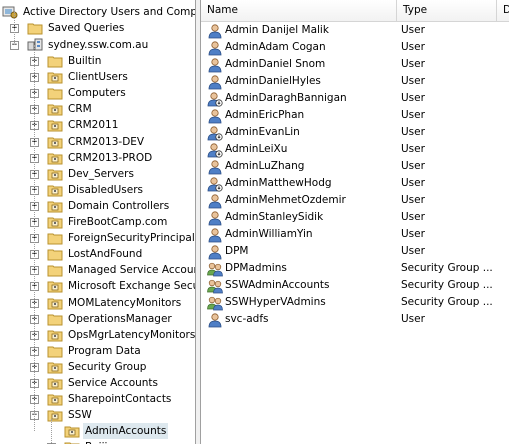 The width and height of the screenshot is (509, 444). I want to click on tree-item-selected: AdminAccounts, so click(108, 431).